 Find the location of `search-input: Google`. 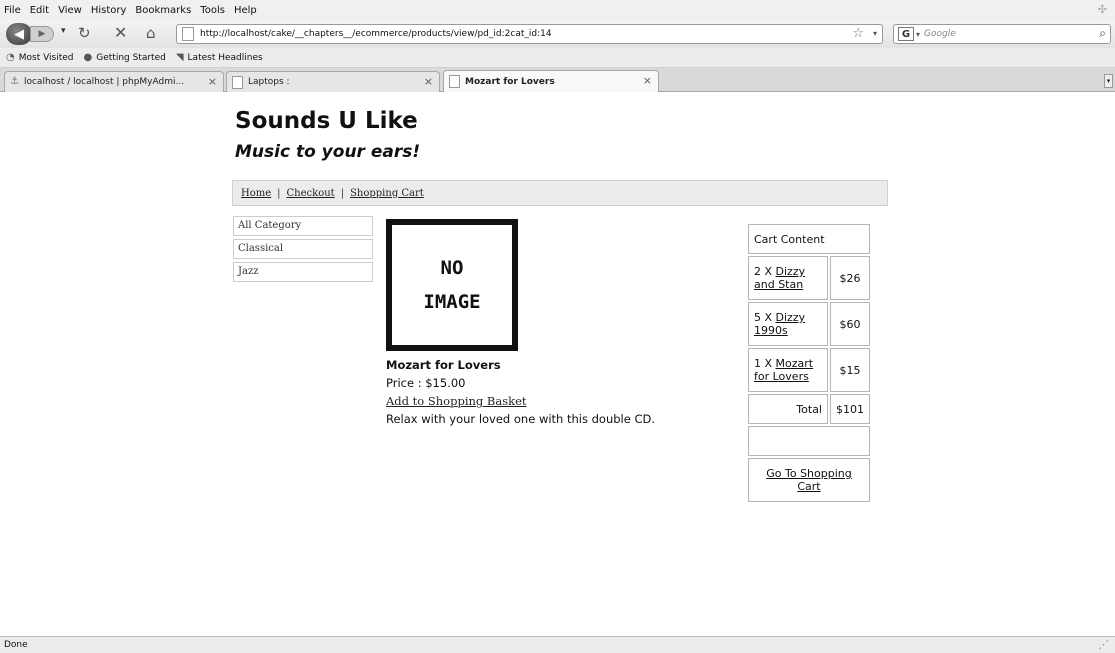

search-input: Google is located at coordinates (940, 34).